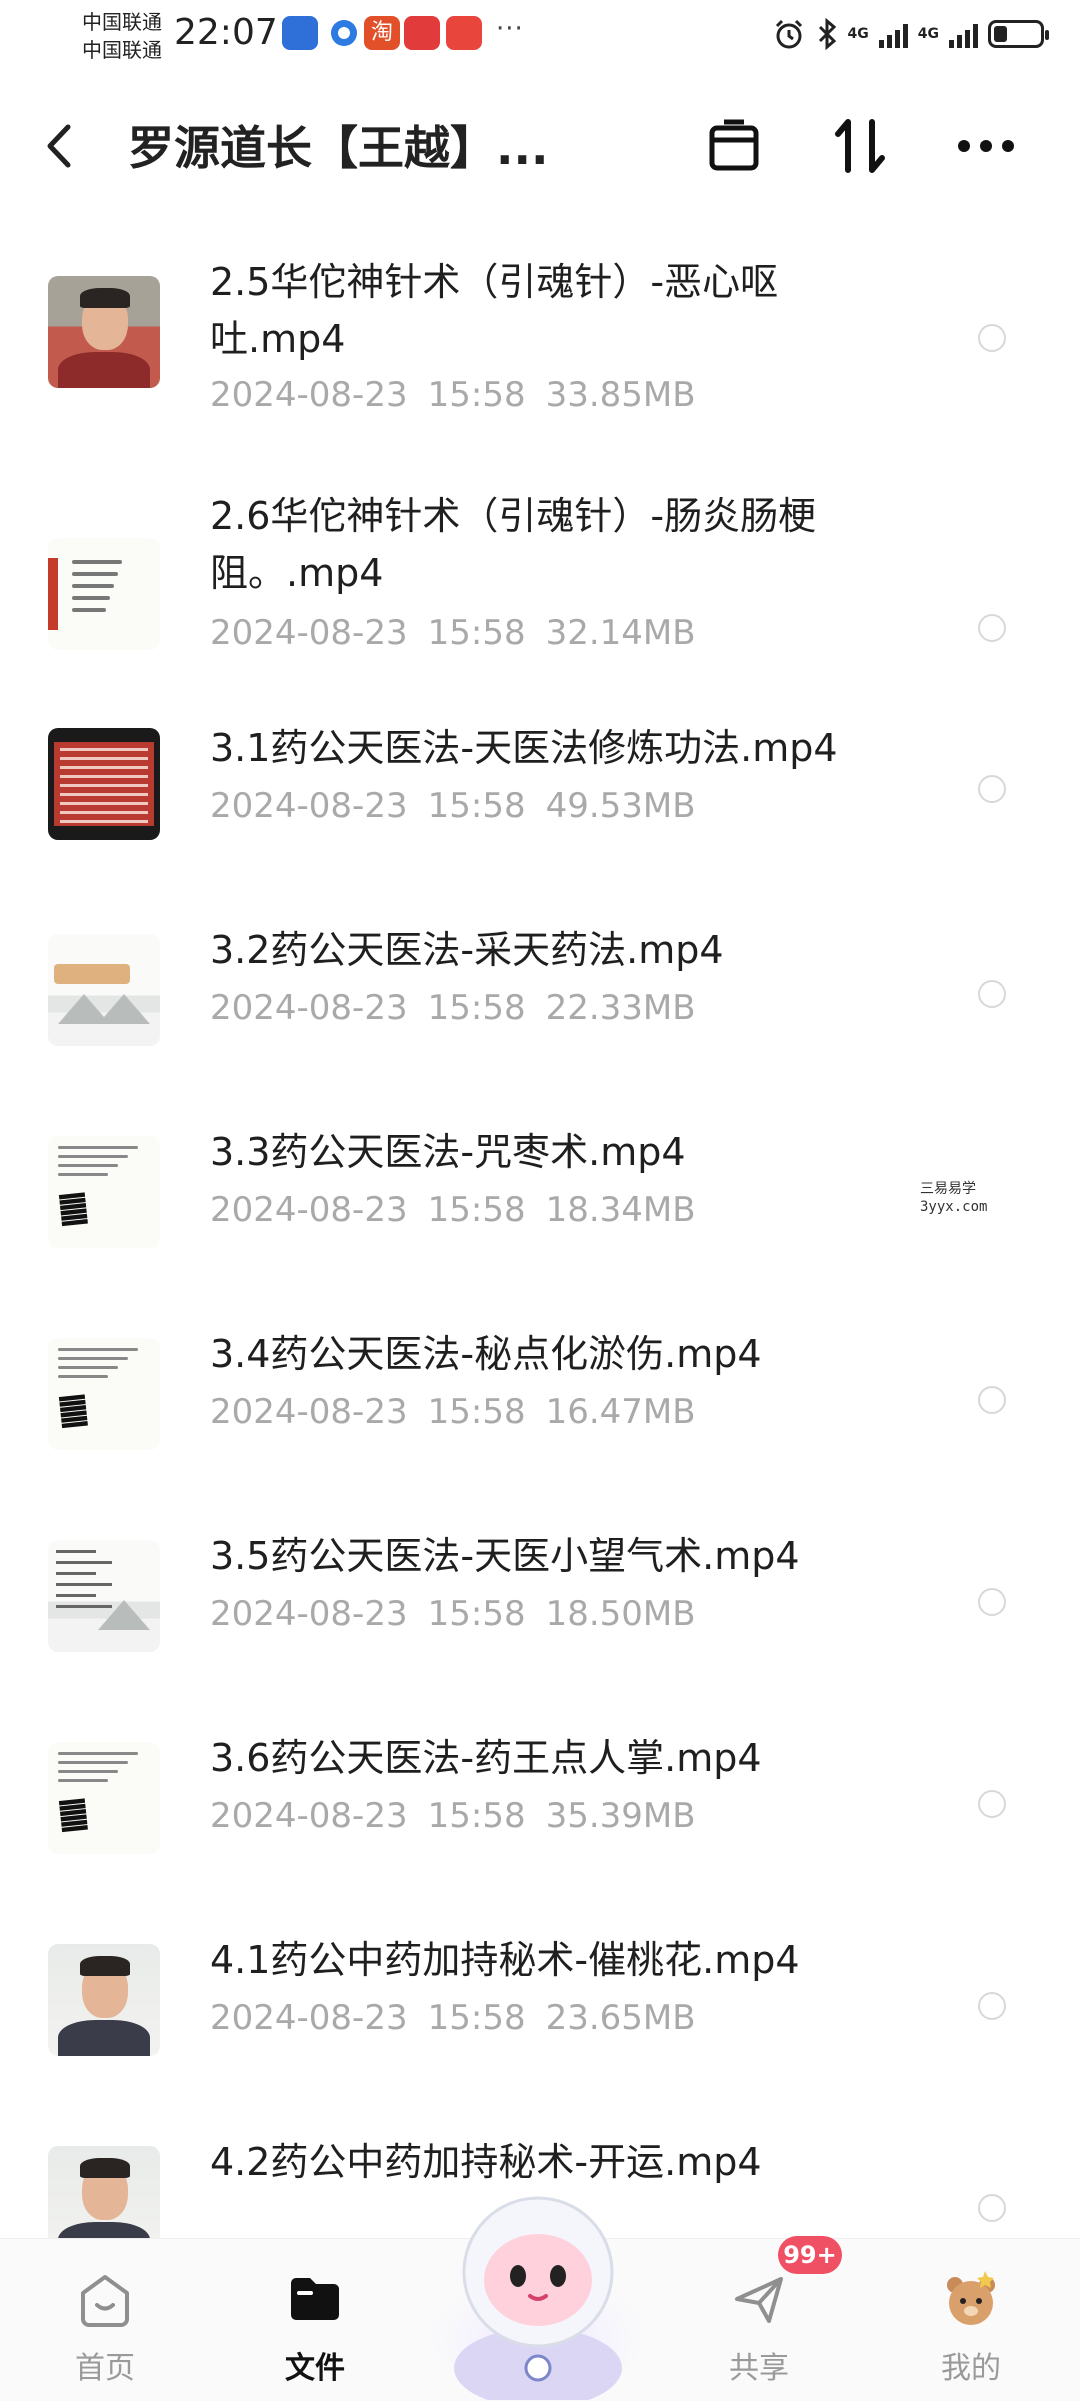  Describe the element at coordinates (910, 34) in the screenshot. I see `status-indicators: 4G 4G` at that location.